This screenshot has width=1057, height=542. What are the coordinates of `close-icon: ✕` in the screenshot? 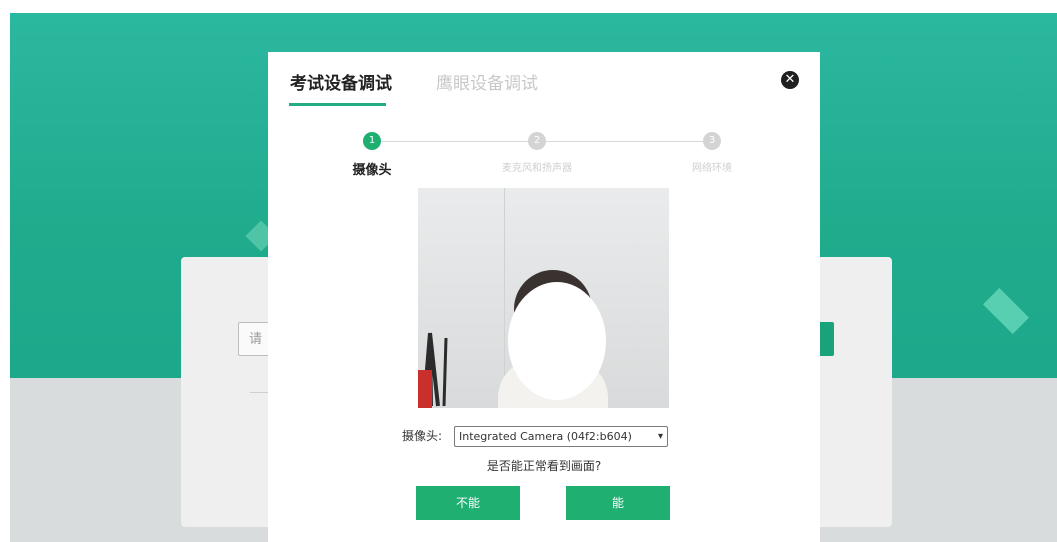 It's located at (790, 80).